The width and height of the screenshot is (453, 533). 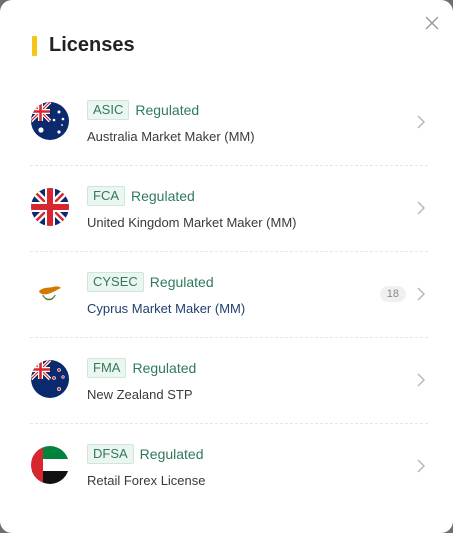 What do you see at coordinates (50, 293) in the screenshot?
I see `cyprus-flag-icon` at bounding box center [50, 293].